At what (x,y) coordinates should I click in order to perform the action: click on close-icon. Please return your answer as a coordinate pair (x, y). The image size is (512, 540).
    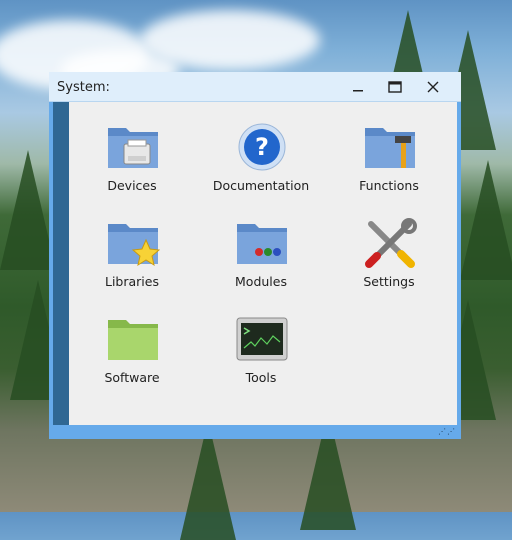
    Looking at the image, I should click on (433, 87).